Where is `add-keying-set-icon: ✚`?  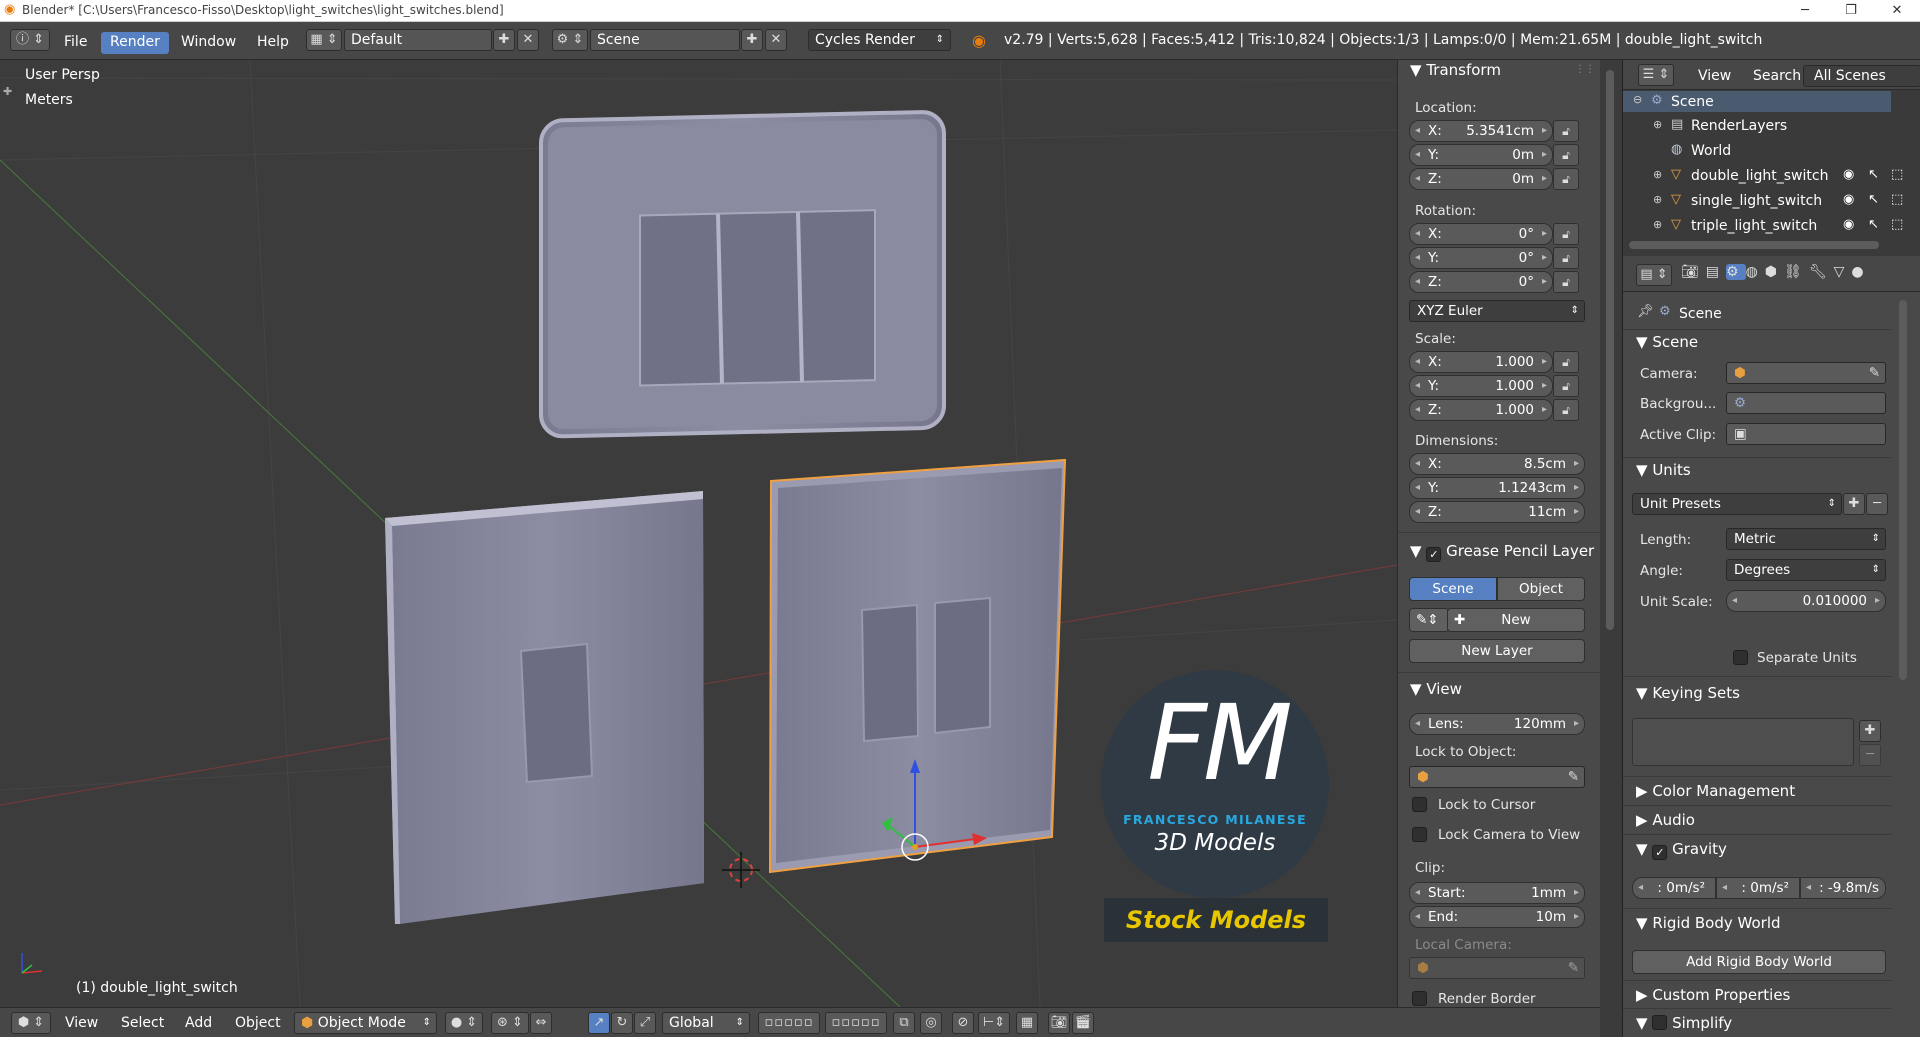
add-keying-set-icon: ✚ is located at coordinates (1870, 731).